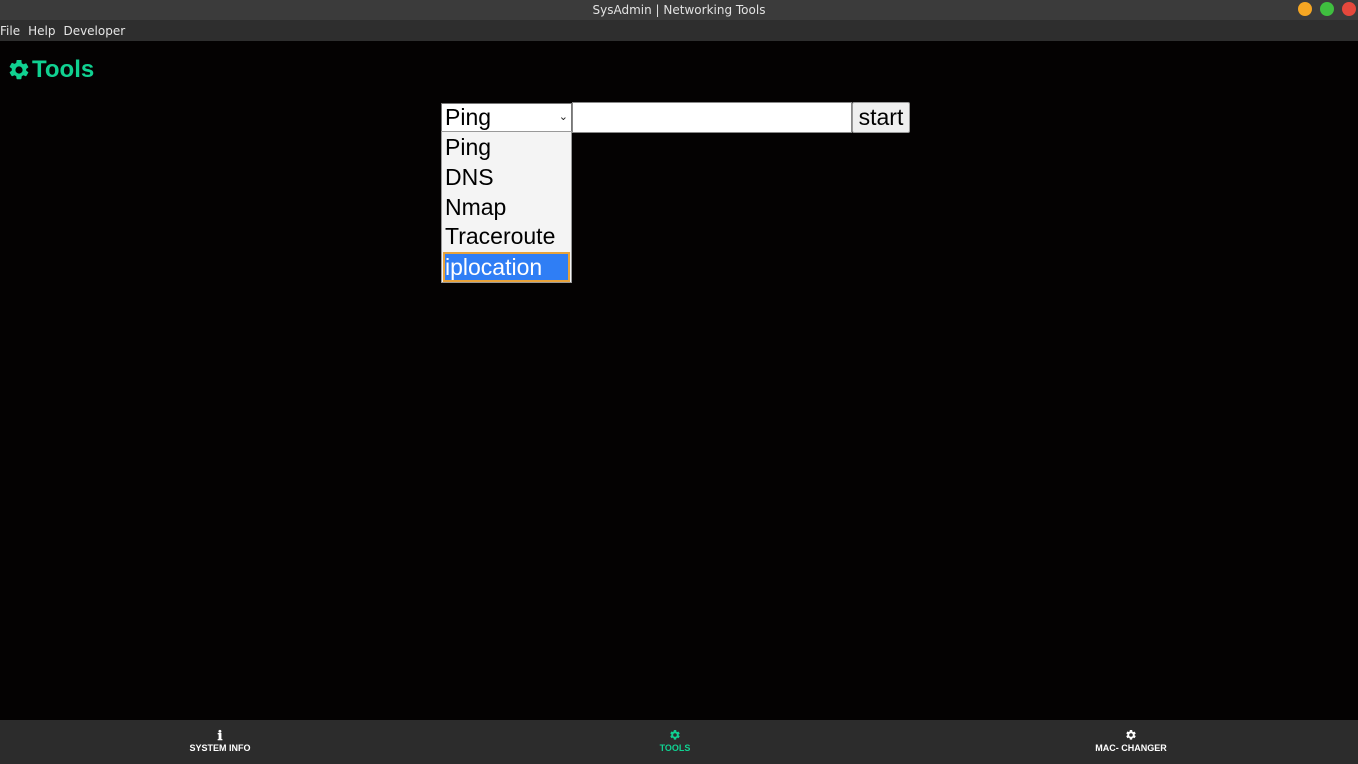  What do you see at coordinates (506, 177) in the screenshot?
I see `dropdown-option-dns: DNS` at bounding box center [506, 177].